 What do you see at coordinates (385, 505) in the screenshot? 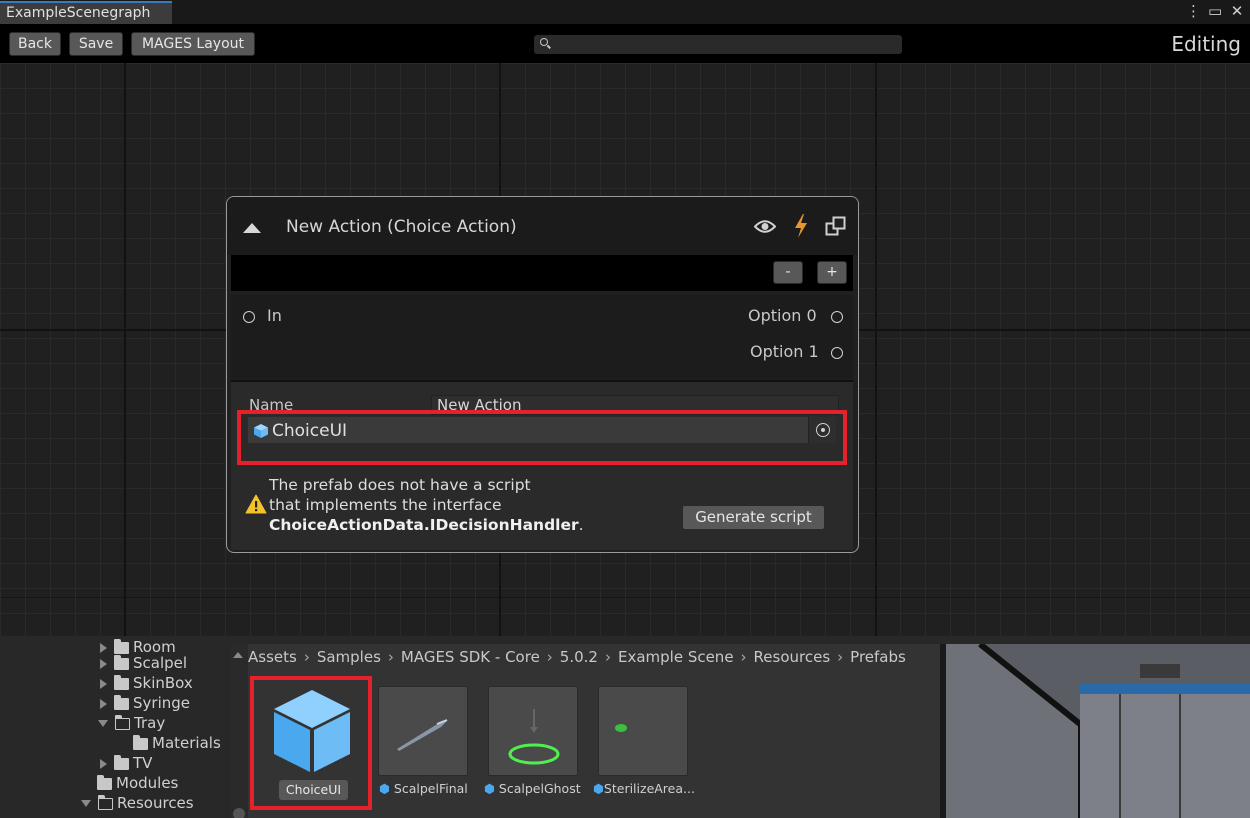
I see `warning-line: that implements the interface` at bounding box center [385, 505].